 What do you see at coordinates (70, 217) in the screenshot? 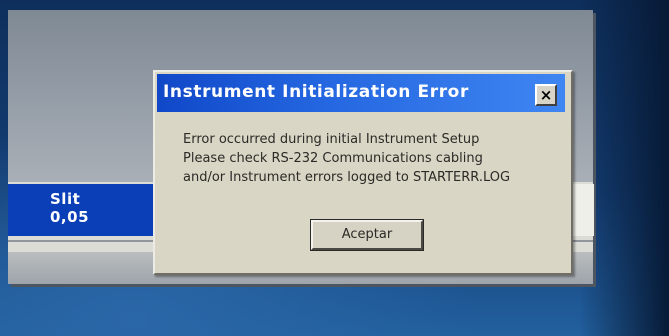
I see `slit-value: 0,05` at bounding box center [70, 217].